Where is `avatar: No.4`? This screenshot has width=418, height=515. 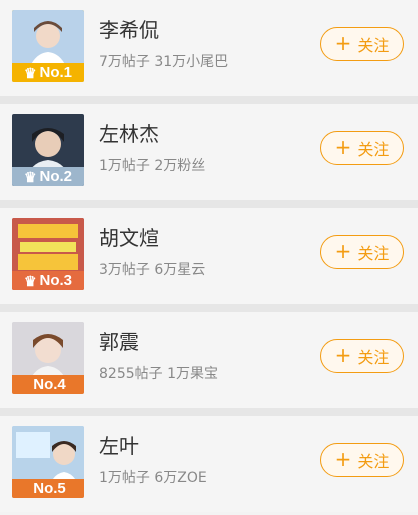 avatar: No.4 is located at coordinates (48, 358).